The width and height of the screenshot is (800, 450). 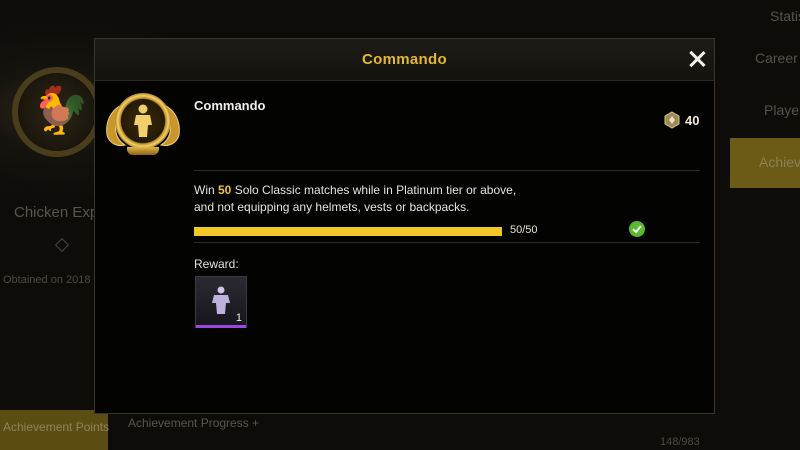 I want to click on tab-career: Career, so click(x=765, y=59).